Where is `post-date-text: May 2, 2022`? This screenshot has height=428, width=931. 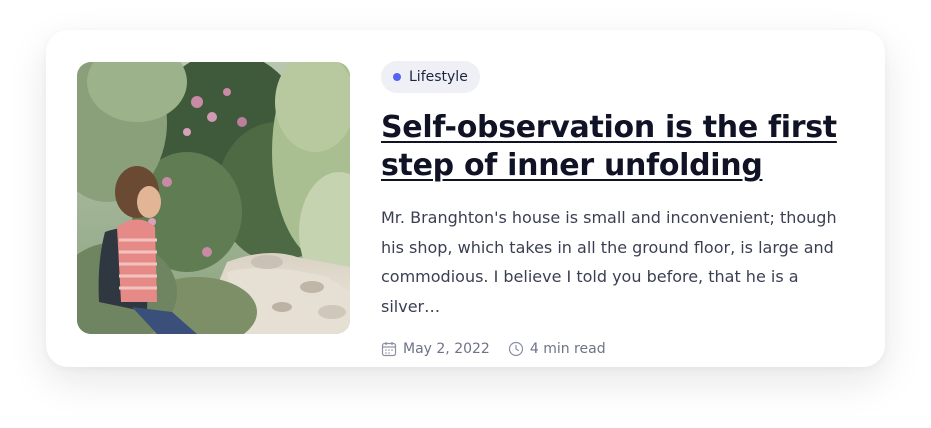 post-date-text: May 2, 2022 is located at coordinates (446, 349).